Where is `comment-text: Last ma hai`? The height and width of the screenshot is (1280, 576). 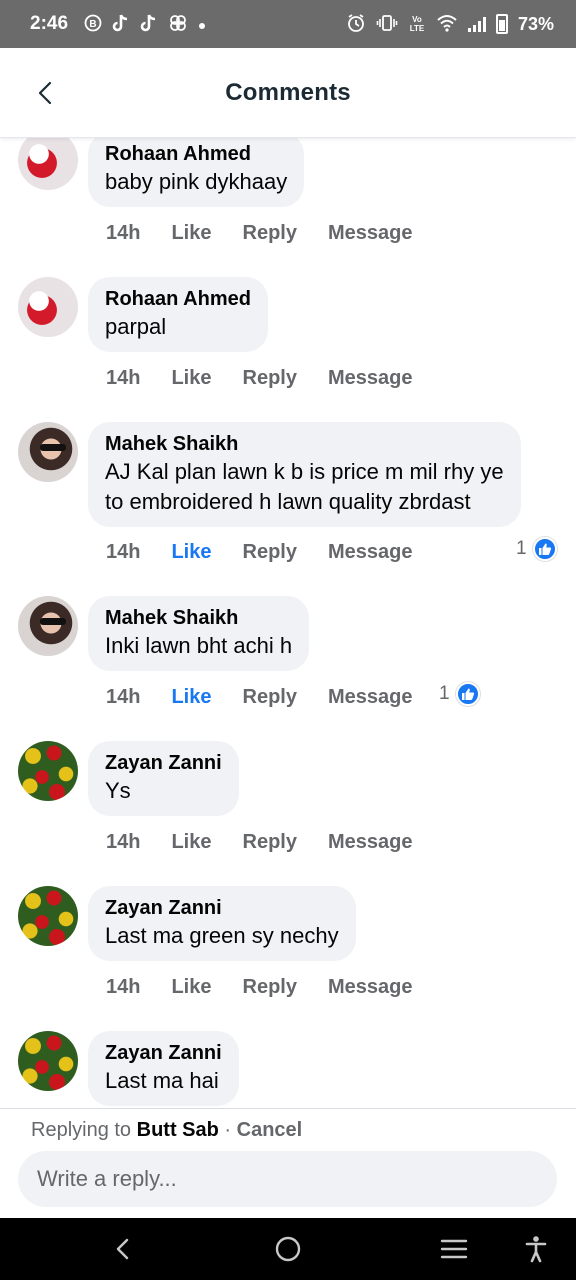
comment-text: Last ma hai is located at coordinates (162, 1080).